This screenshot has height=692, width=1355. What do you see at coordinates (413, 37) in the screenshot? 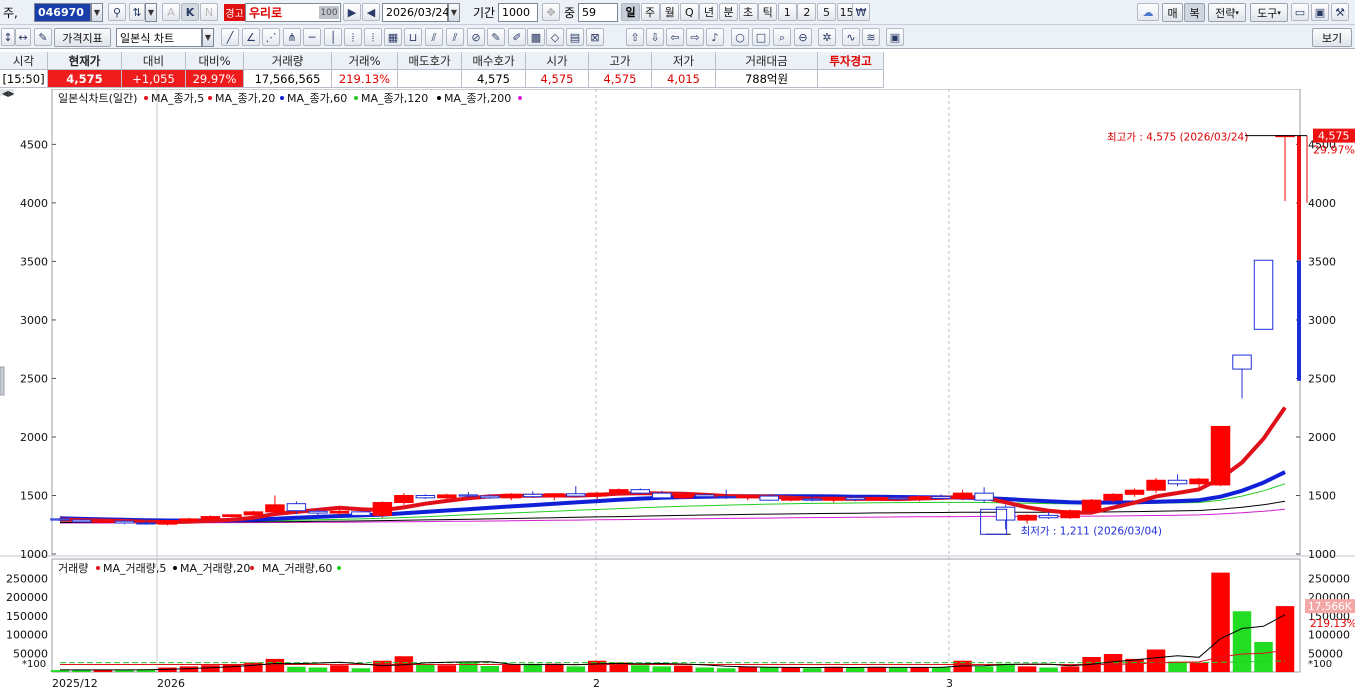
I see `cycle-tool-icon: ⊔` at bounding box center [413, 37].